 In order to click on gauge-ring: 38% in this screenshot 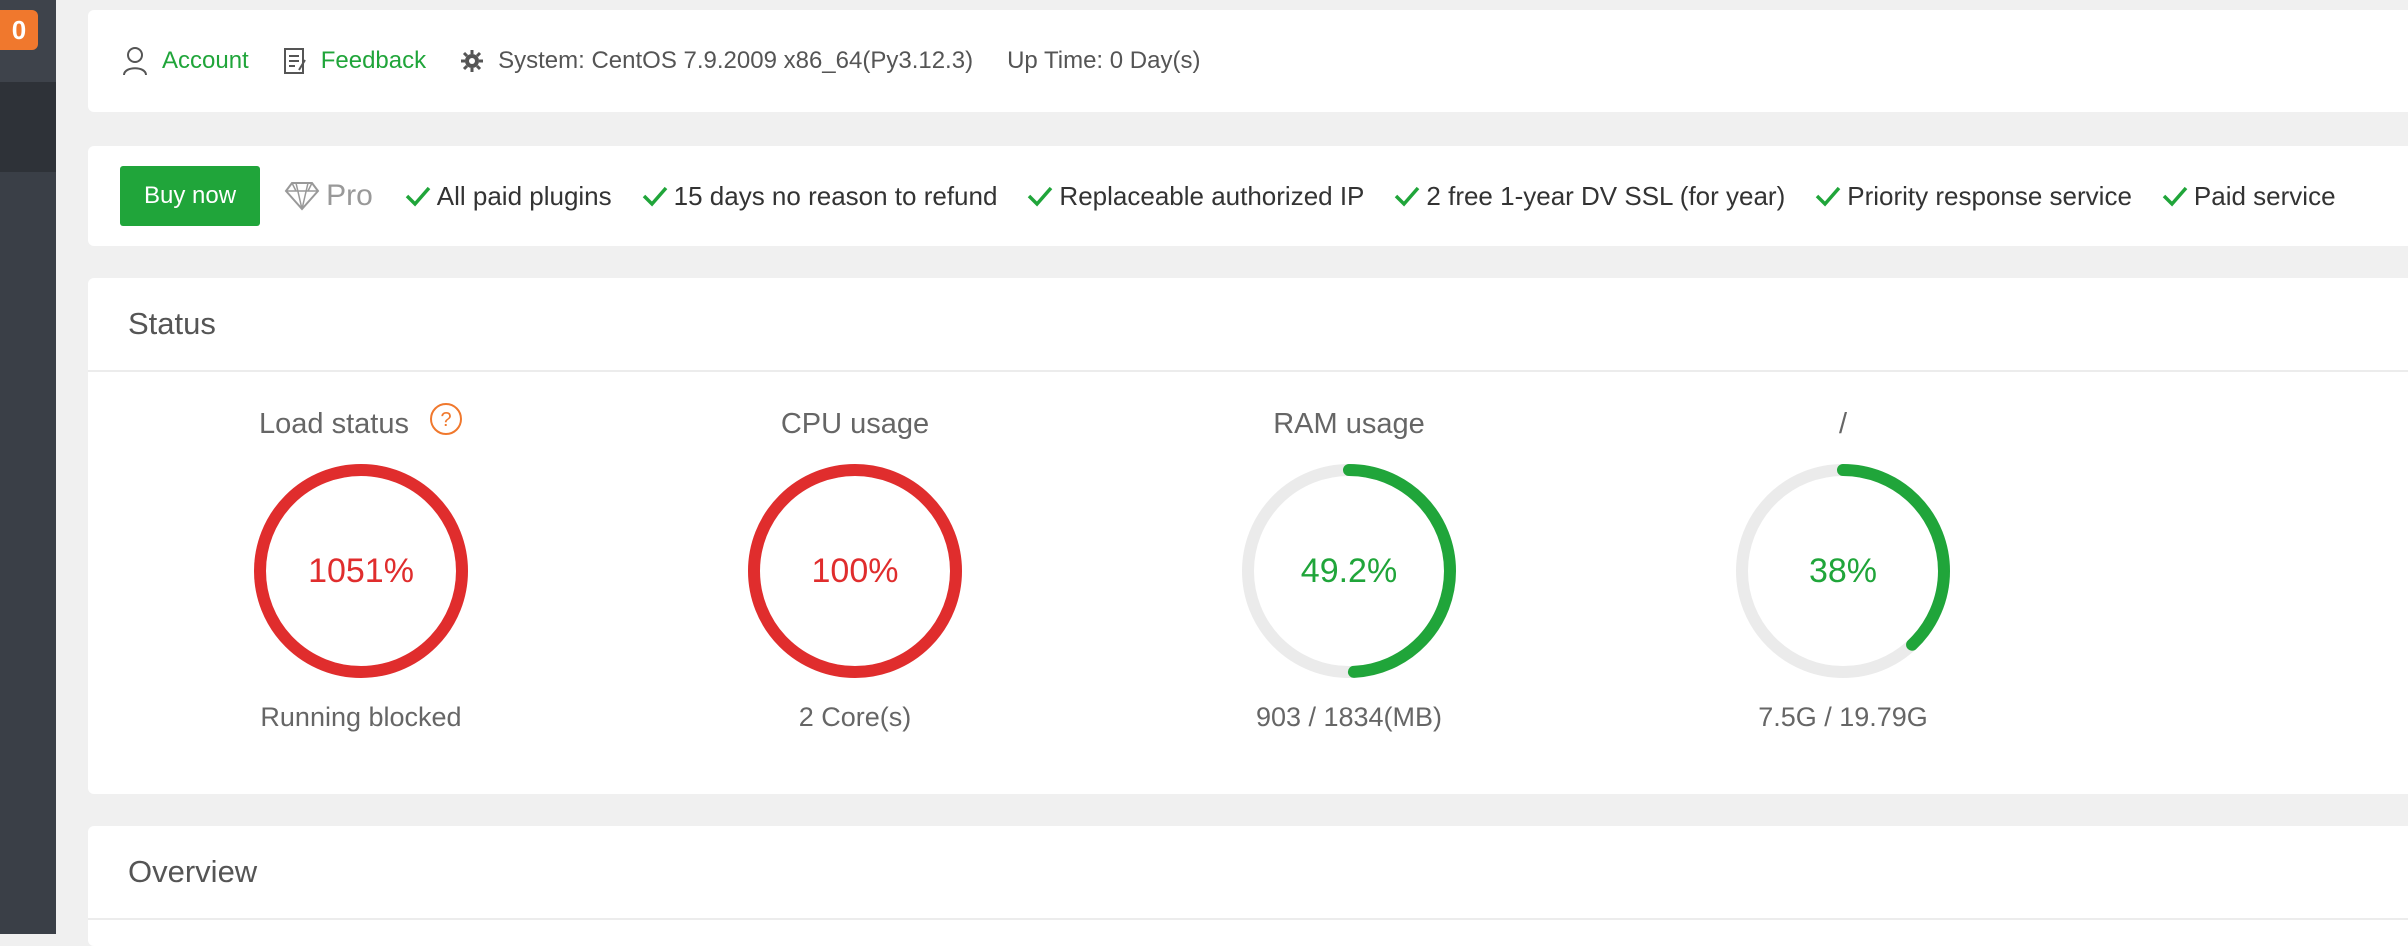, I will do `click(1843, 571)`.